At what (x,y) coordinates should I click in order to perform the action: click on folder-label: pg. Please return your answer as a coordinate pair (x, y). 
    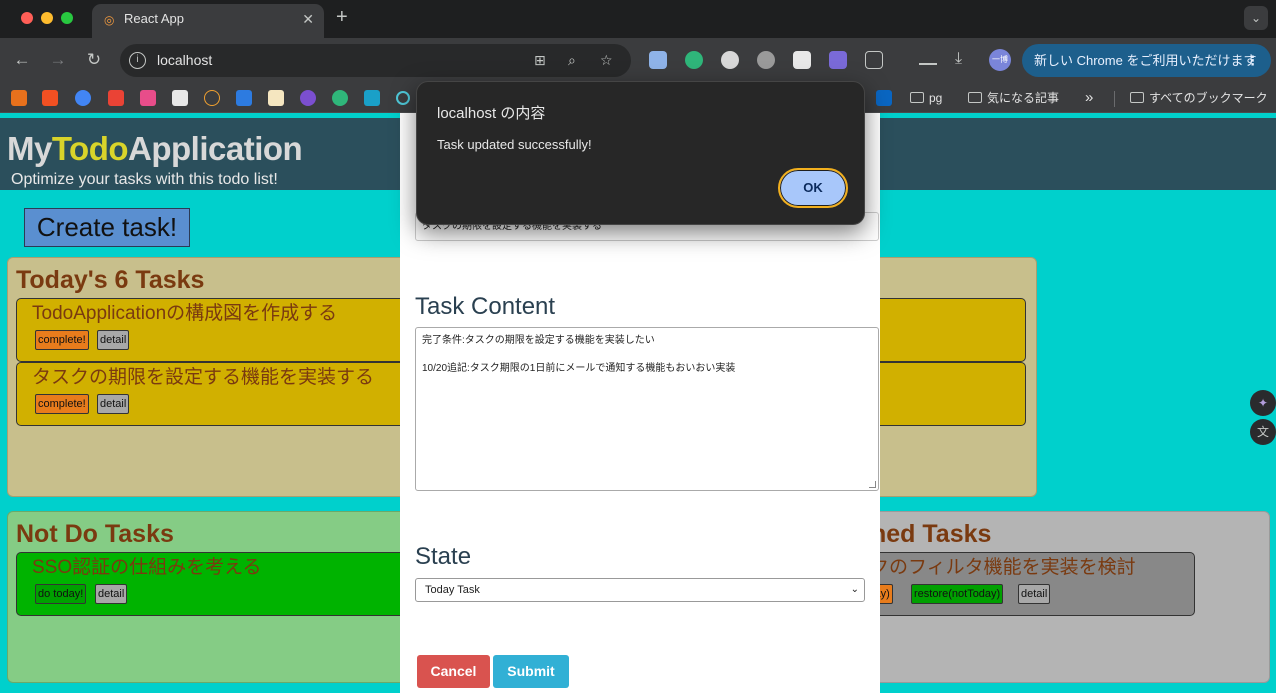
    Looking at the image, I should click on (936, 98).